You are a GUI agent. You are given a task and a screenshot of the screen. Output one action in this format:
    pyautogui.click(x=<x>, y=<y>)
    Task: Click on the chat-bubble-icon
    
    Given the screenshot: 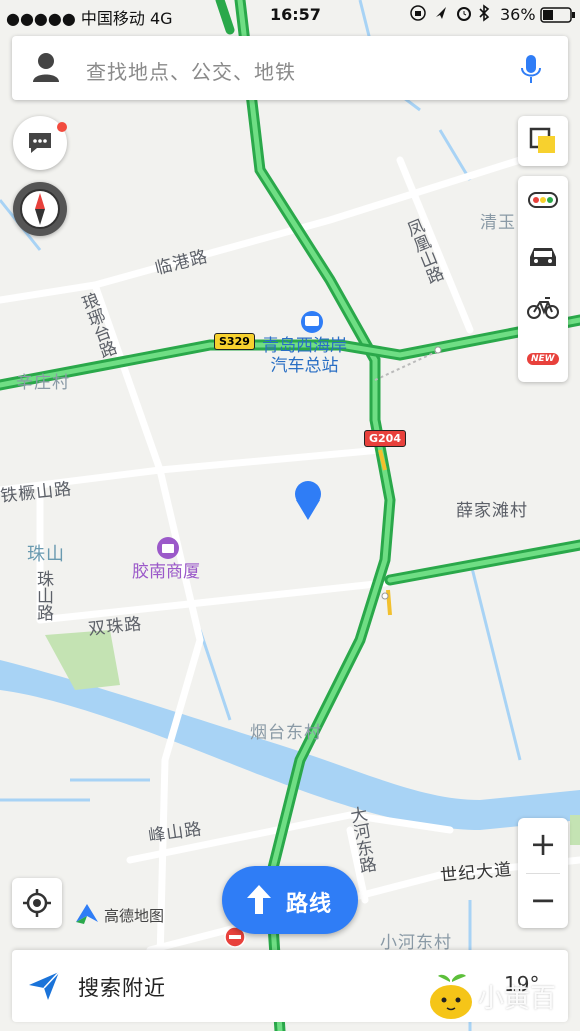 What is the action you would take?
    pyautogui.click(x=40, y=145)
    